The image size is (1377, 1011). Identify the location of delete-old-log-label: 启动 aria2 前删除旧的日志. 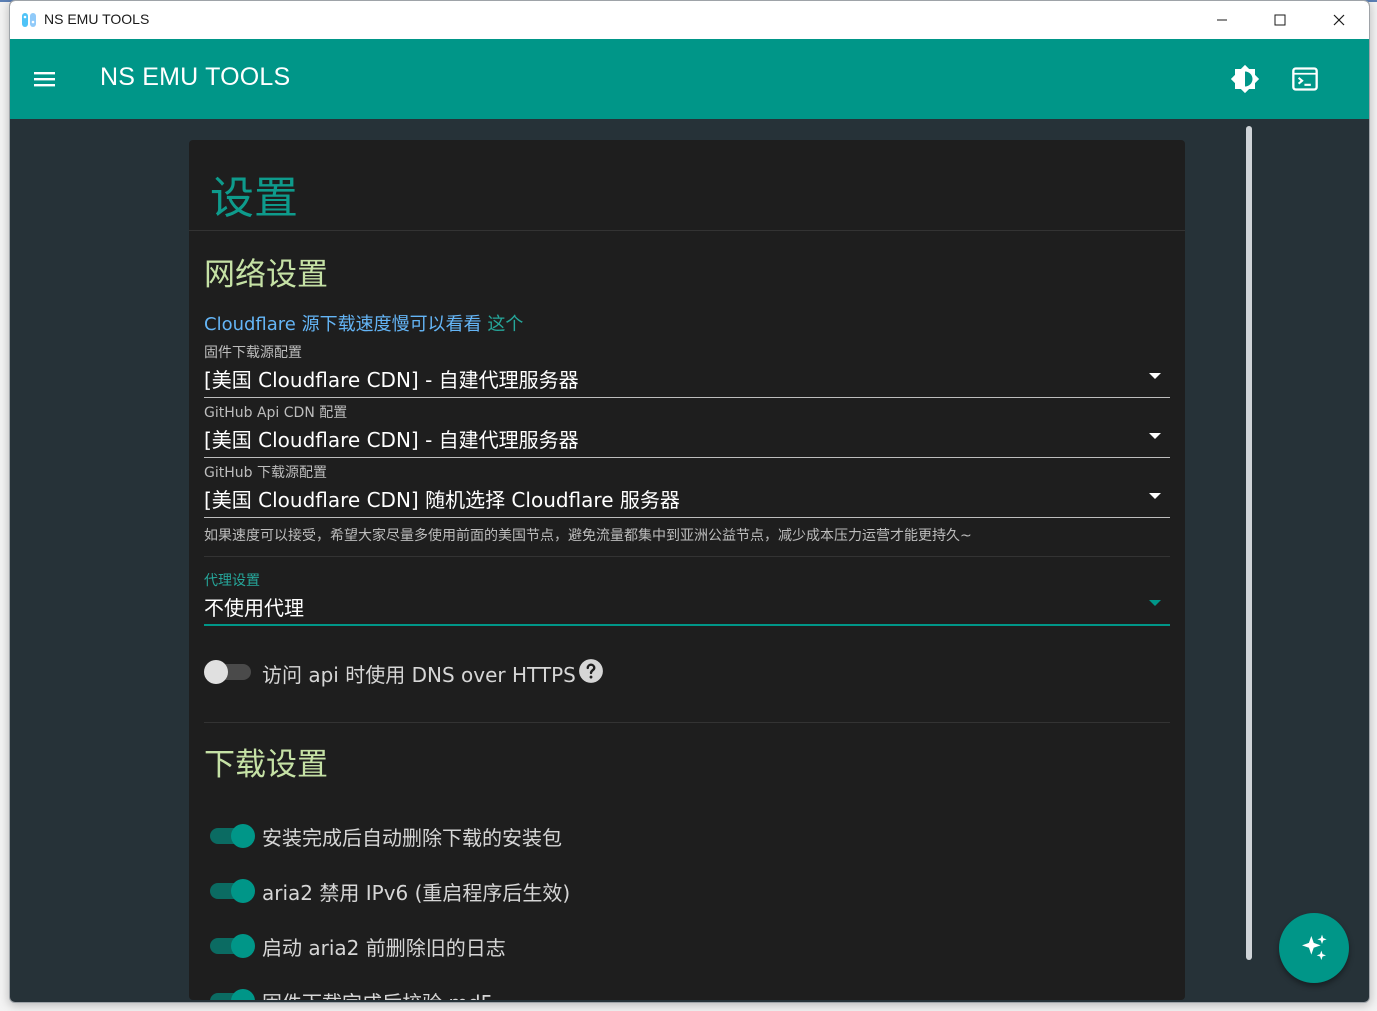
(384, 948).